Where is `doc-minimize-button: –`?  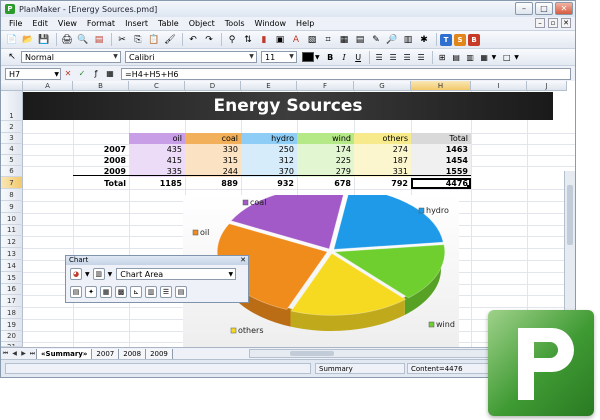 doc-minimize-button: – is located at coordinates (540, 23).